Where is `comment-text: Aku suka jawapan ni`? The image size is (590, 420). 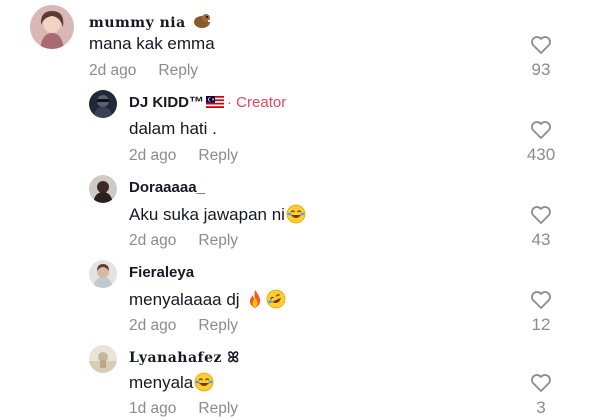
comment-text: Aku suka jawapan ni is located at coordinates (217, 214).